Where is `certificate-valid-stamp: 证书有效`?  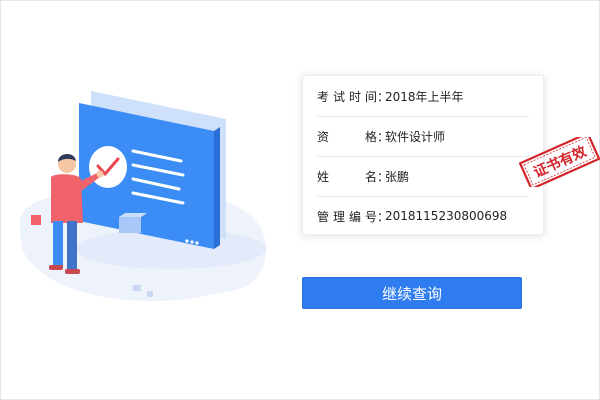
certificate-valid-stamp: 证书有效 is located at coordinates (559, 162).